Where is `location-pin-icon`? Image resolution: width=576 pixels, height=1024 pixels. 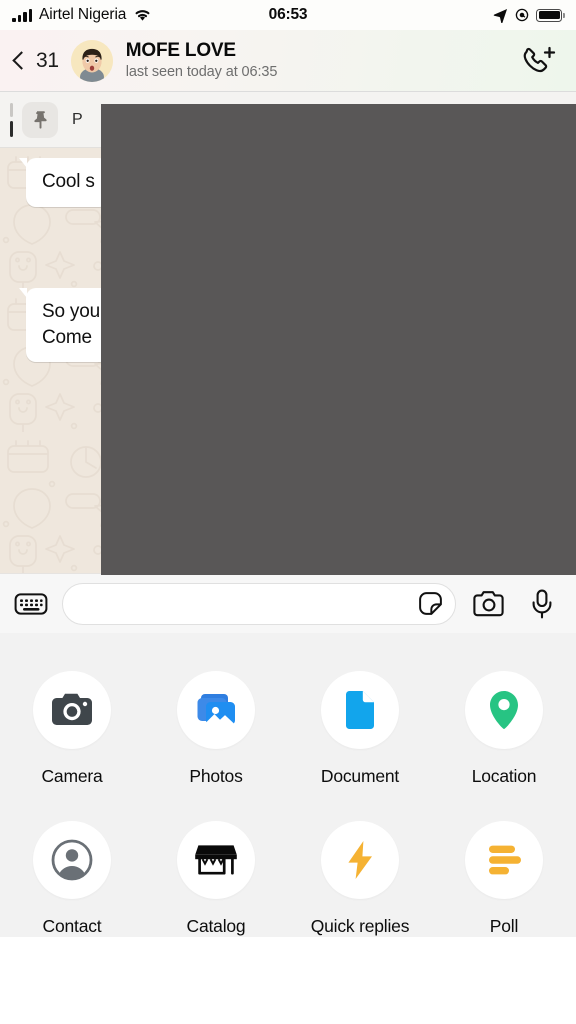 location-pin-icon is located at coordinates (504, 710).